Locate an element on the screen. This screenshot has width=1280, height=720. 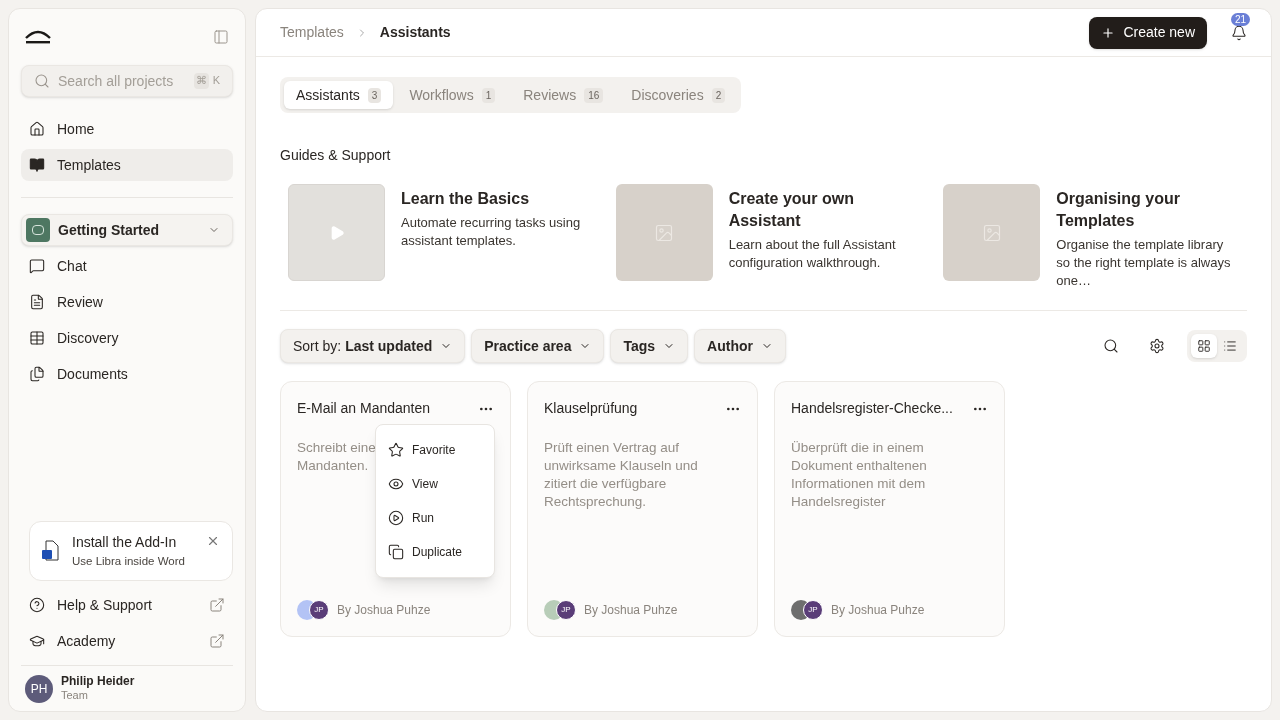
nav-link: Help & Support is located at coordinates (127, 605).